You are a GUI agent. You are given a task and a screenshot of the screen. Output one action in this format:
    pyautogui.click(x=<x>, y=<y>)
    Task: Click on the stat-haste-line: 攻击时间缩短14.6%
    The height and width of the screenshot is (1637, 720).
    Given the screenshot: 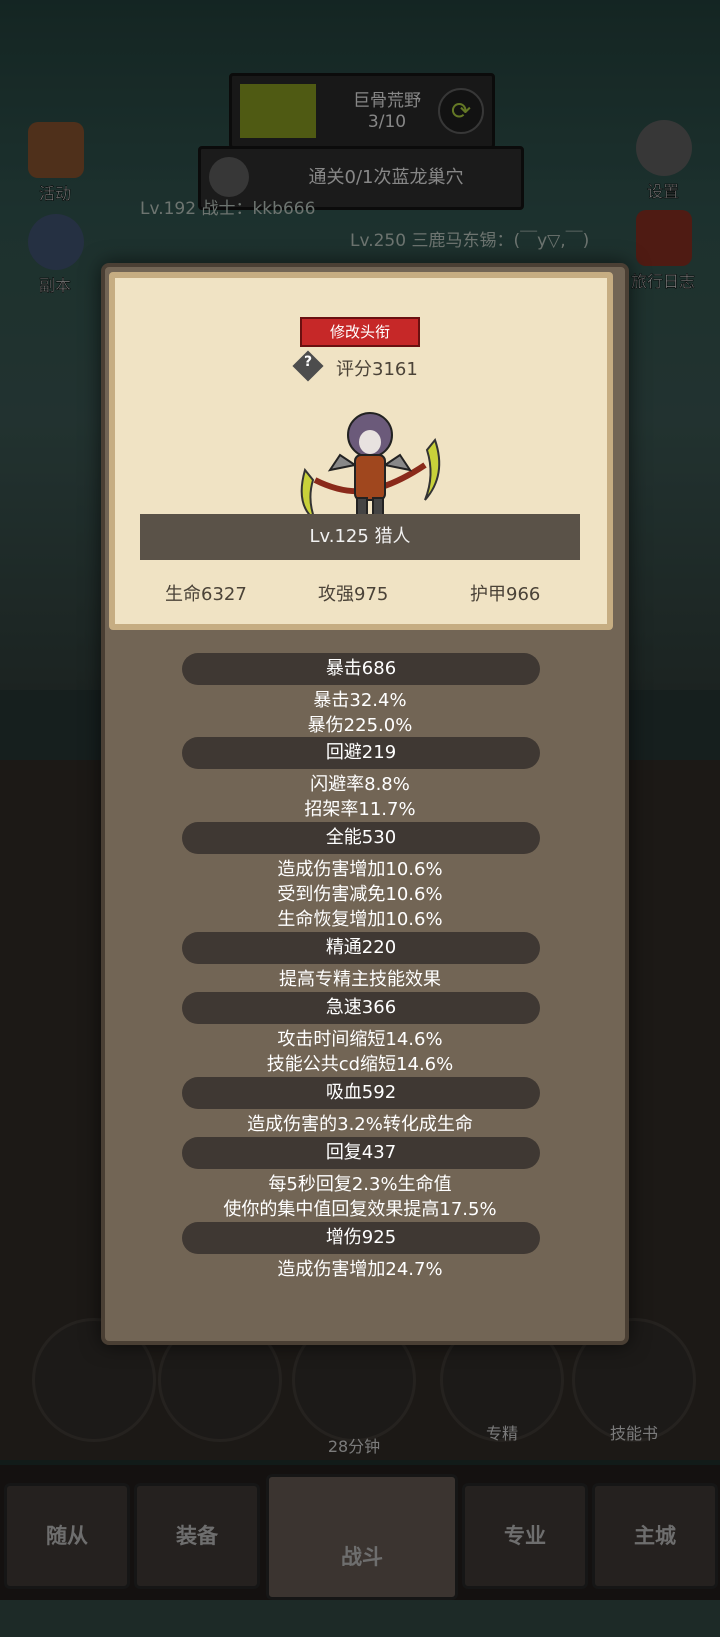 What is the action you would take?
    pyautogui.click(x=360, y=1039)
    